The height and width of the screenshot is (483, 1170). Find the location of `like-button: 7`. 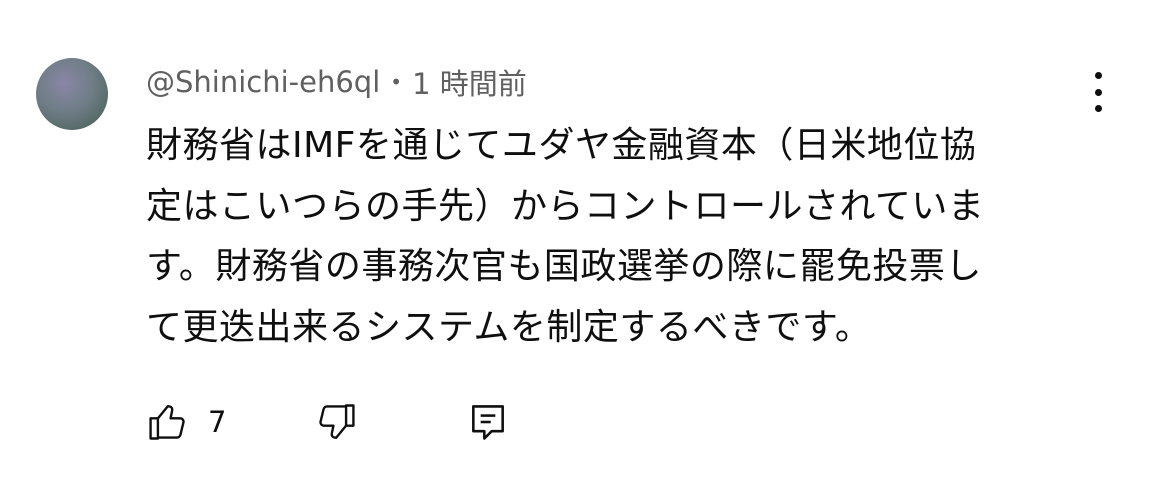

like-button: 7 is located at coordinates (186, 422).